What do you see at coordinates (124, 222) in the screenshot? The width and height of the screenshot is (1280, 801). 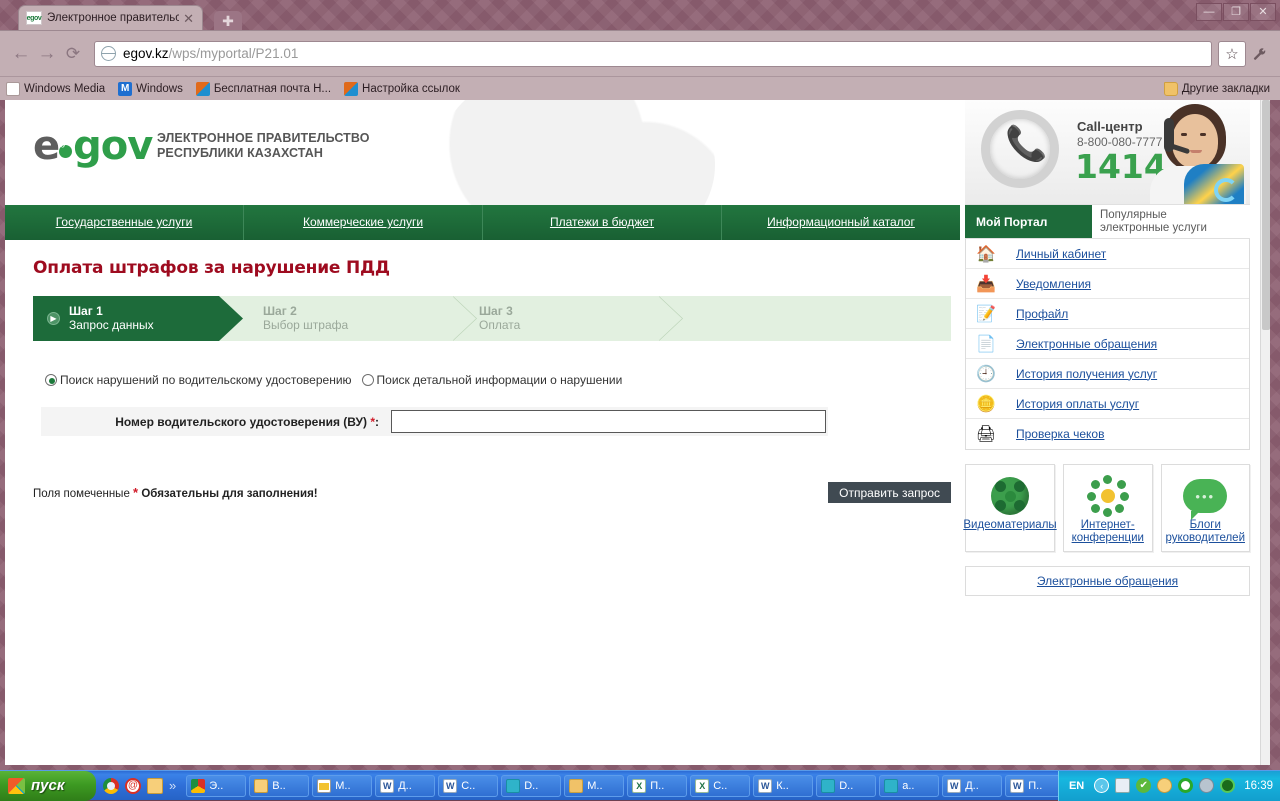 I see `nav-item-gosuslugi: Государственные услуги` at bounding box center [124, 222].